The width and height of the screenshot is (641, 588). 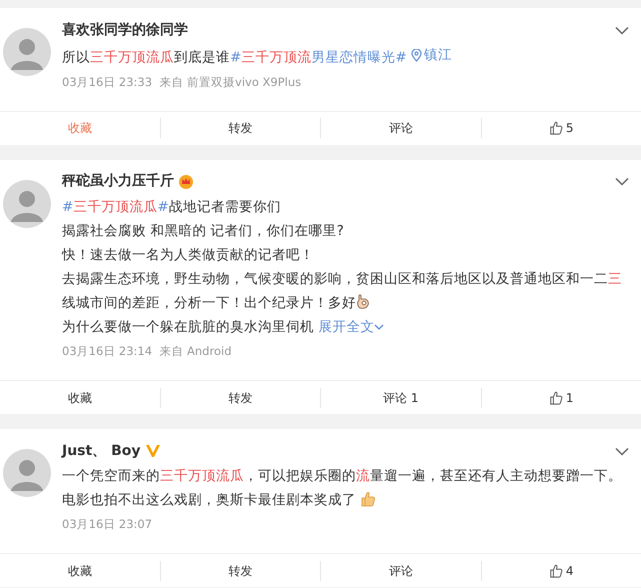 What do you see at coordinates (345, 326) in the screenshot?
I see `post-text: 为什么要做一个躲在肮脏的臭水沟里伺机 展开全文` at bounding box center [345, 326].